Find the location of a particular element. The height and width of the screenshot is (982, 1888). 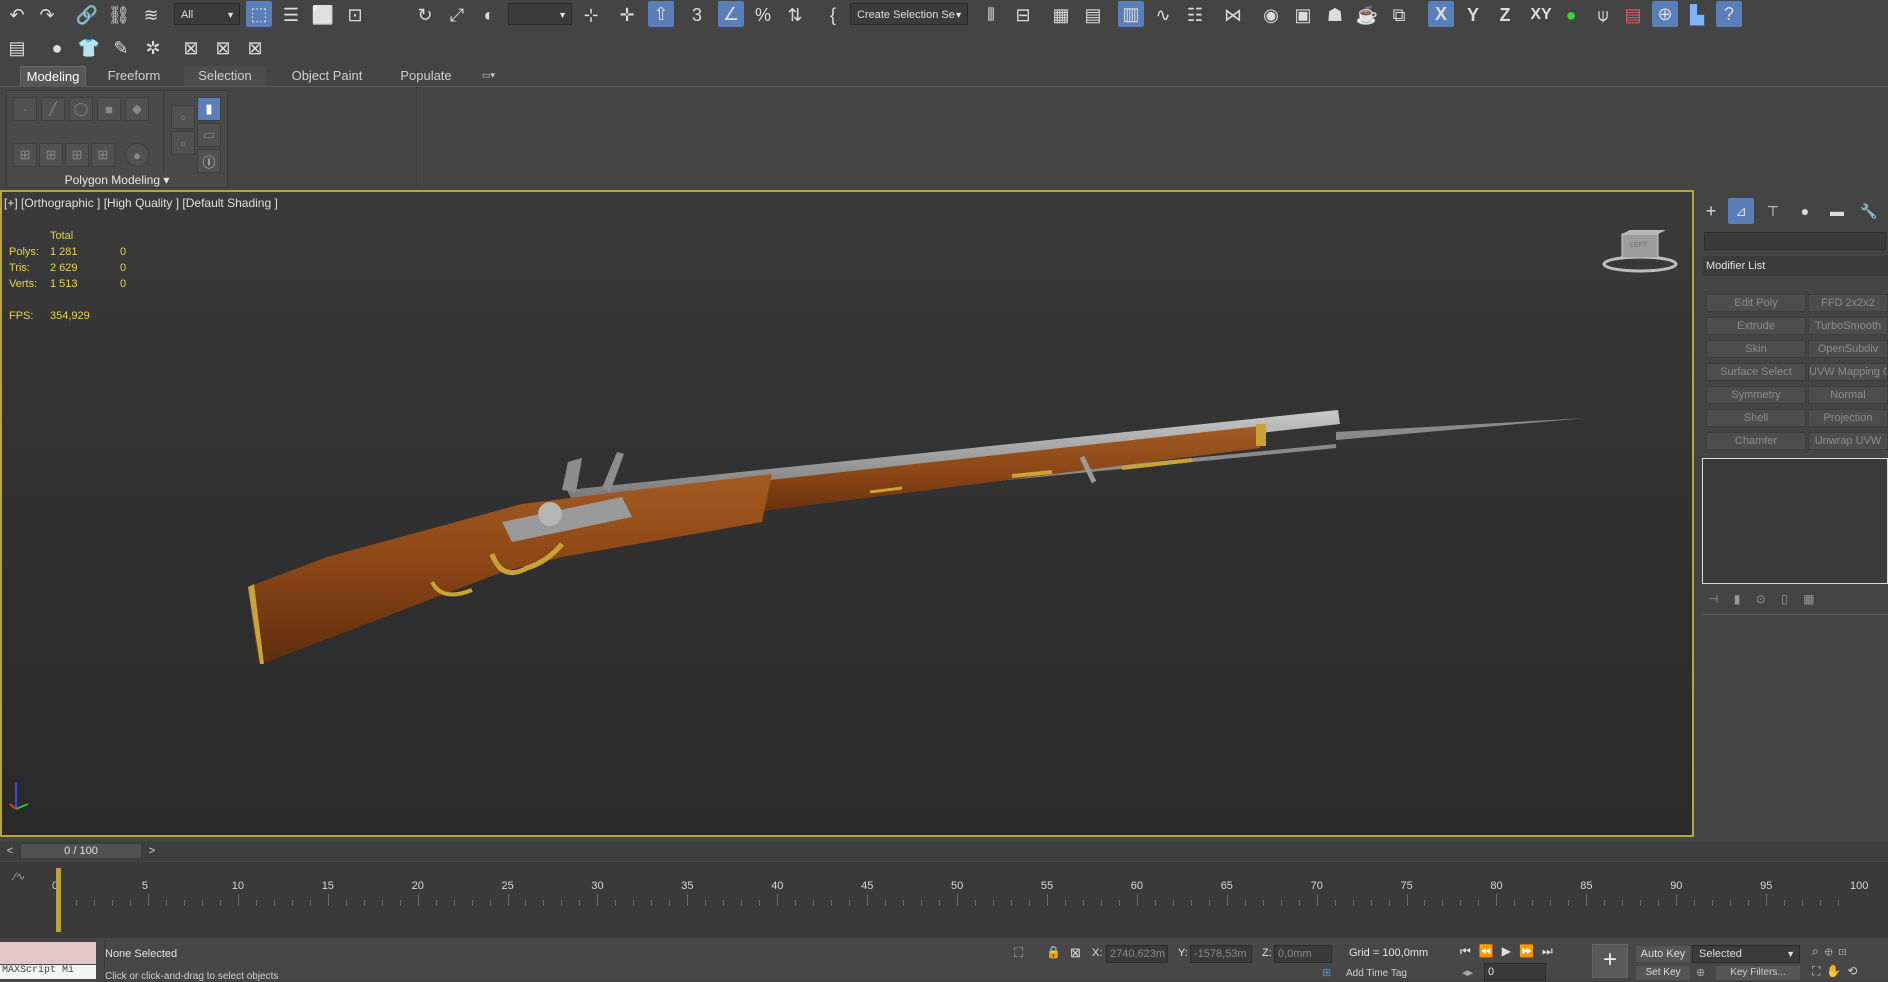

polygon-modeling-dropdown: Polygon Modeling ▾ is located at coordinates (117, 180).